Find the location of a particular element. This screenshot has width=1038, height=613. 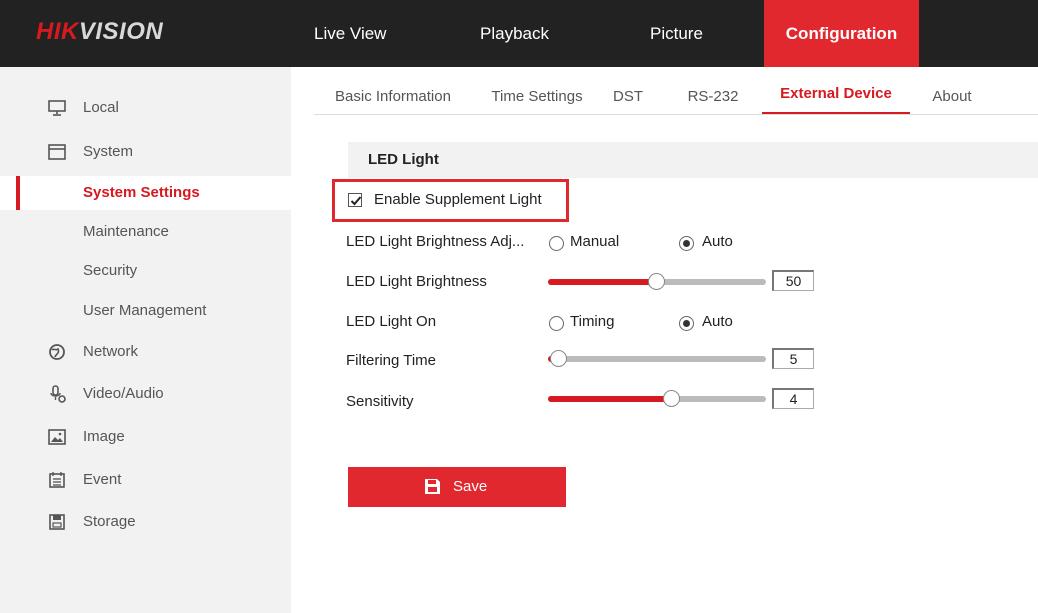

brightness-adj-auto-radio is located at coordinates (686, 243).